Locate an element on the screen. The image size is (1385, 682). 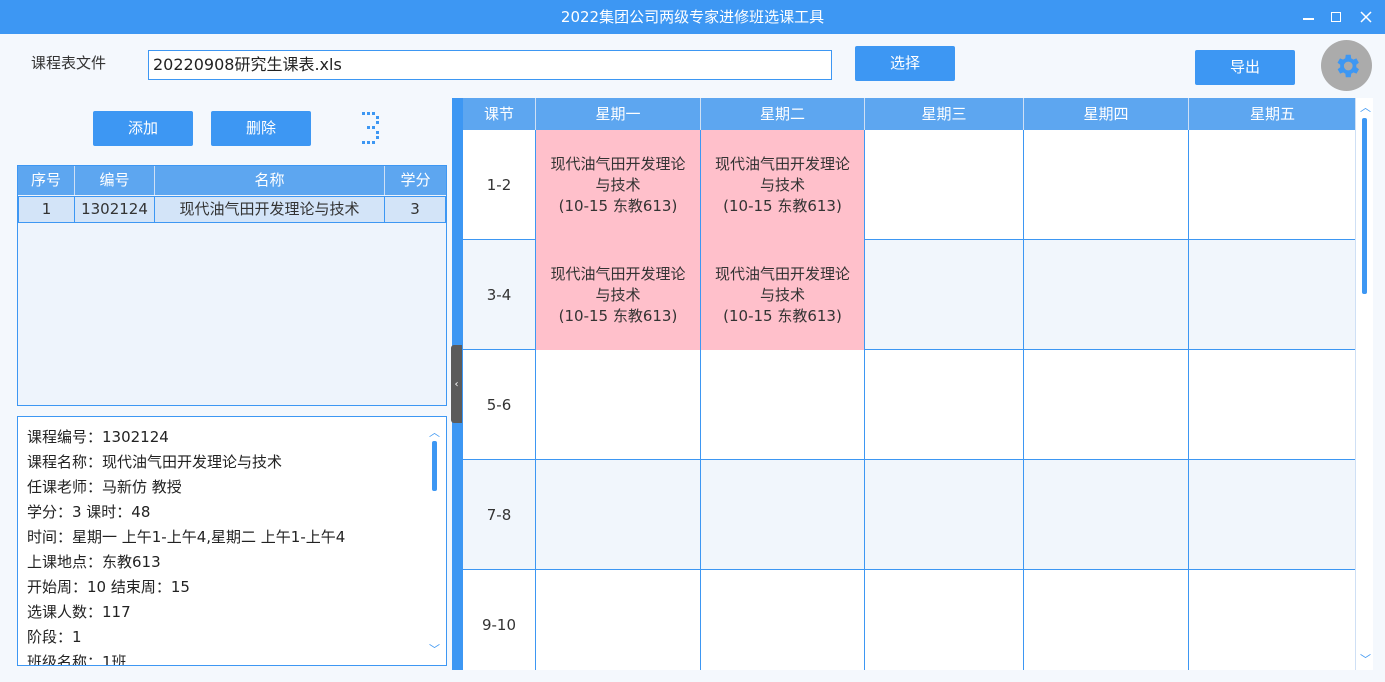
gear-icon is located at coordinates (1348, 65).